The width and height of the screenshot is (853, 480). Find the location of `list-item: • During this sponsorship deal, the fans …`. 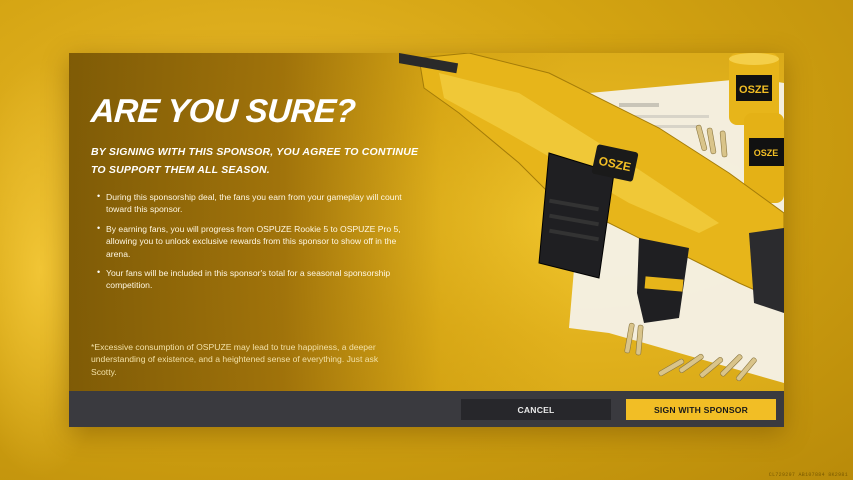

list-item: • During this sponsorship deal, the fans … is located at coordinates (259, 203).